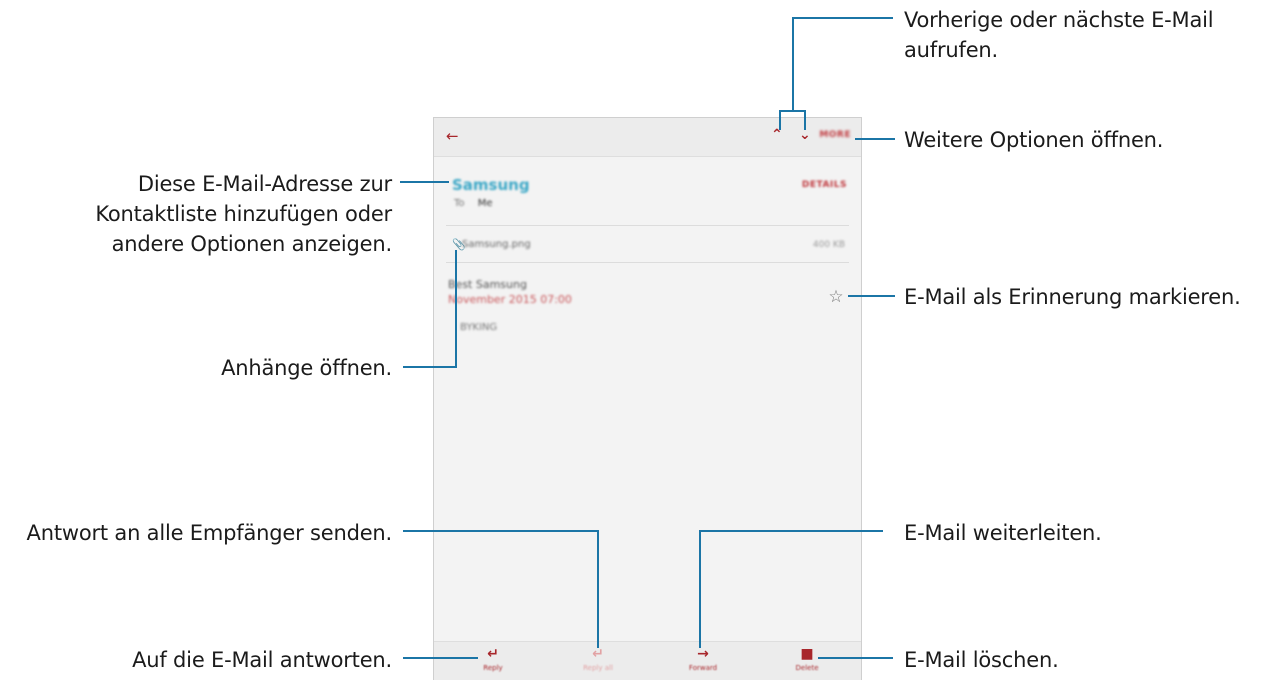  I want to click on callout-line-attachments, so click(430, 309).